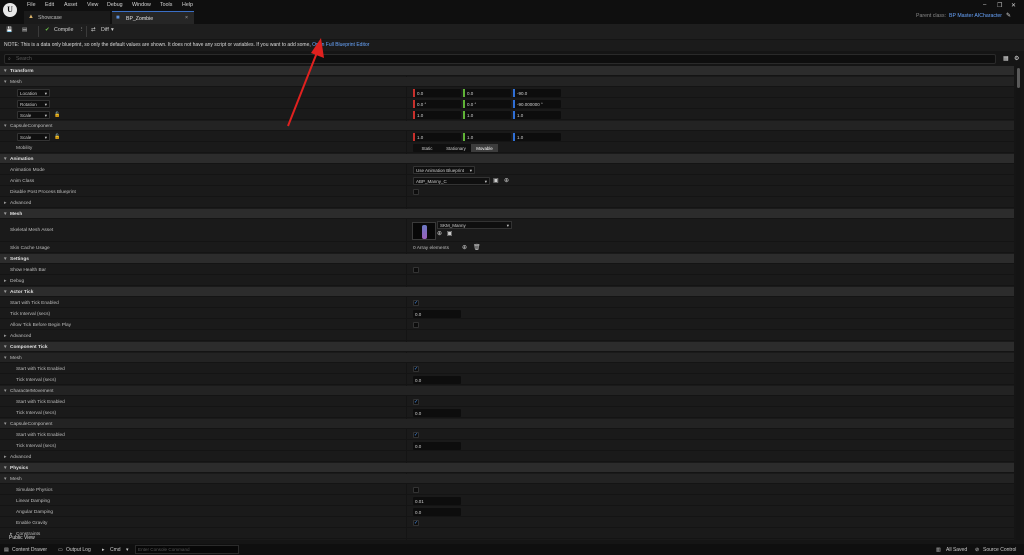 Image resolution: width=1024 pixels, height=555 pixels. What do you see at coordinates (187, 549) in the screenshot?
I see `console-command-input: Enter Console Command` at bounding box center [187, 549].